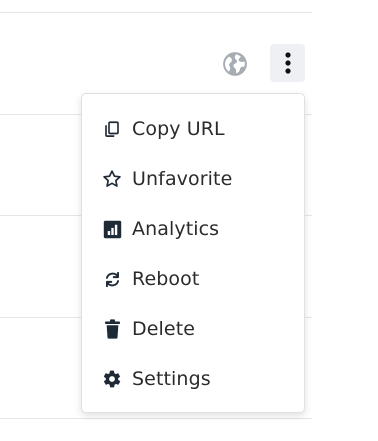  I want to click on reboot-icon, so click(112, 279).